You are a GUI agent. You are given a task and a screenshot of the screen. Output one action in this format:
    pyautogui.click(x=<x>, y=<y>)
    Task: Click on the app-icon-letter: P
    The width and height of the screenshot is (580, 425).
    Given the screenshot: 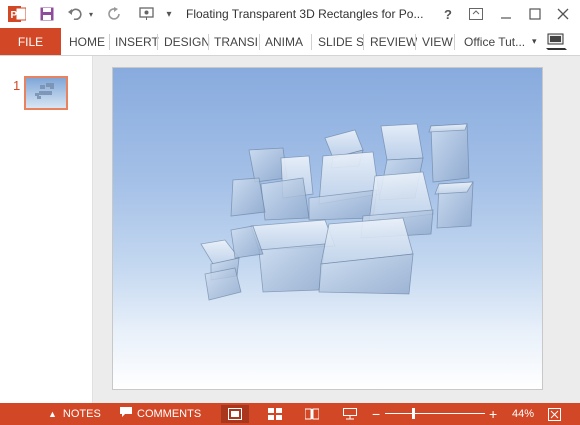 What is the action you would take?
    pyautogui.click(x=14, y=15)
    